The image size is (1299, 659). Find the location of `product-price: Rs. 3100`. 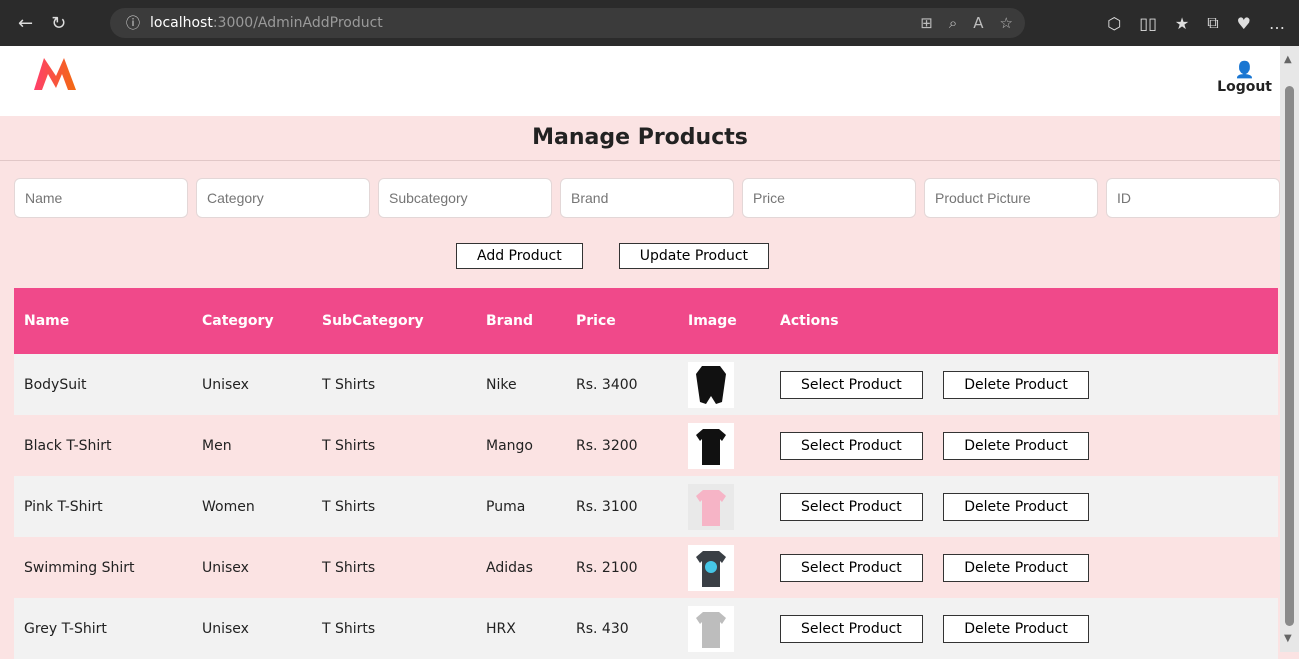

product-price: Rs. 3100 is located at coordinates (622, 506).